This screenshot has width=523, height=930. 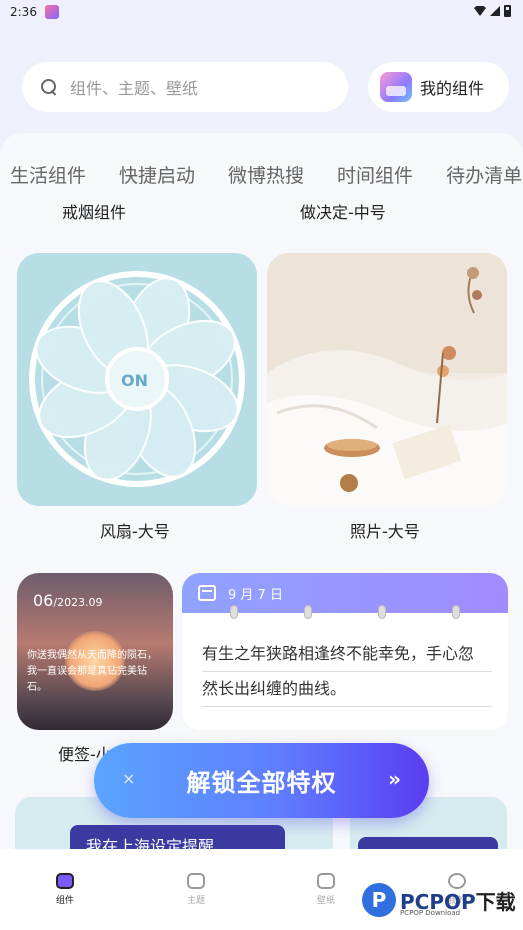 I want to click on note-date: 9 月 7 日, so click(x=255, y=595).